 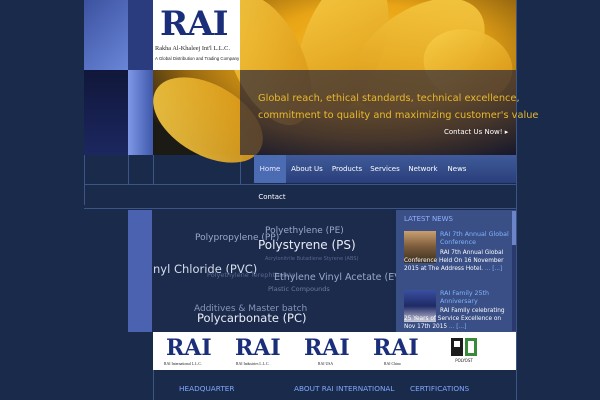 I want to click on logo-rai-china: RAI, so click(x=396, y=348).